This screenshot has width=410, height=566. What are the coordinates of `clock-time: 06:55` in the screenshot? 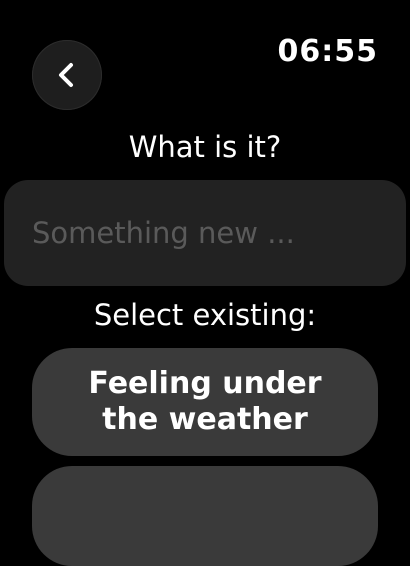 It's located at (327, 51).